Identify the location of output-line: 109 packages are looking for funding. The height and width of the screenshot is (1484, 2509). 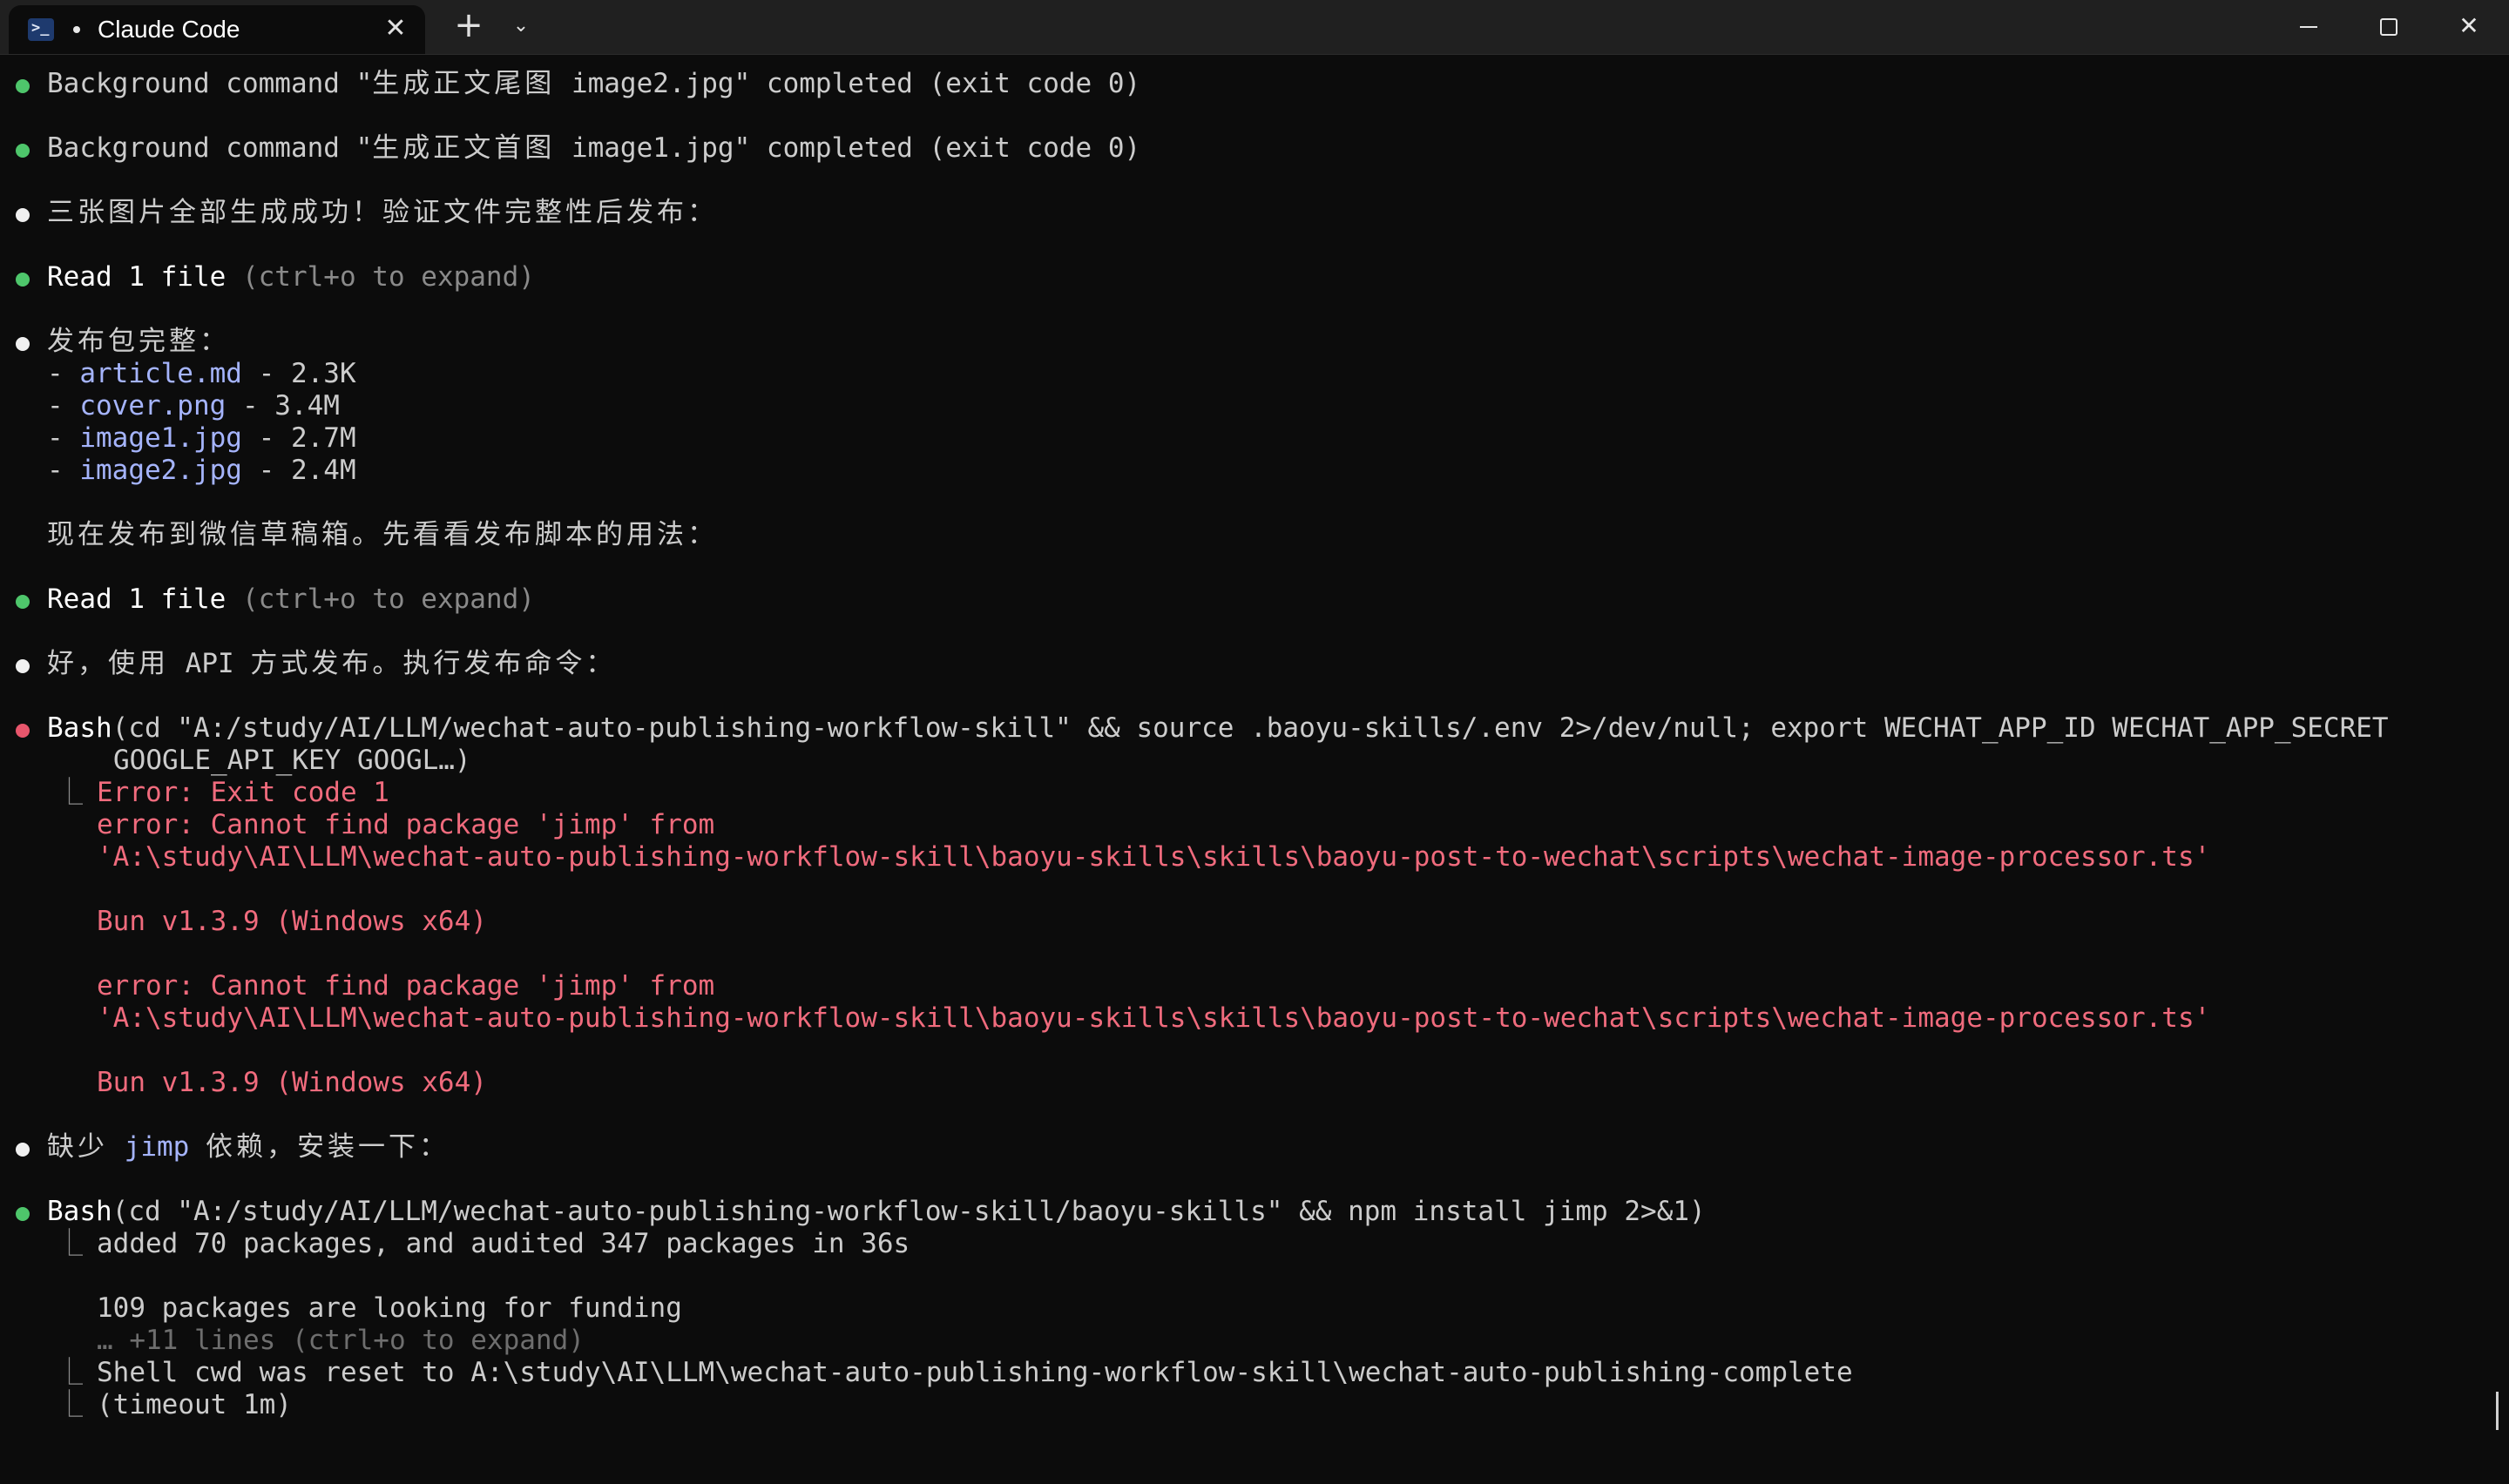
(389, 1308).